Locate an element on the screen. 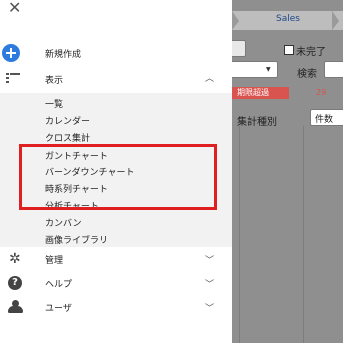 The image size is (343, 343). chevron-up-icon: ︿ is located at coordinates (209, 77).